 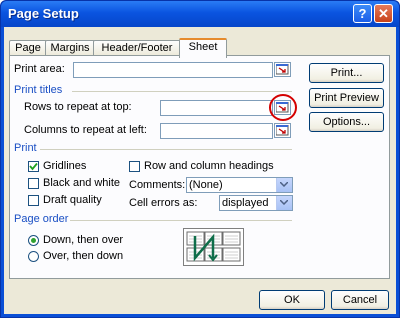 What do you see at coordinates (362, 13) in the screenshot?
I see `help-button: ?` at bounding box center [362, 13].